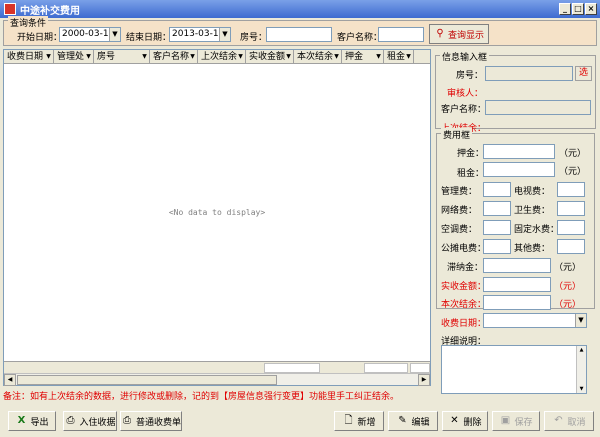  I want to click on tv-fee-input, so click(571, 189).